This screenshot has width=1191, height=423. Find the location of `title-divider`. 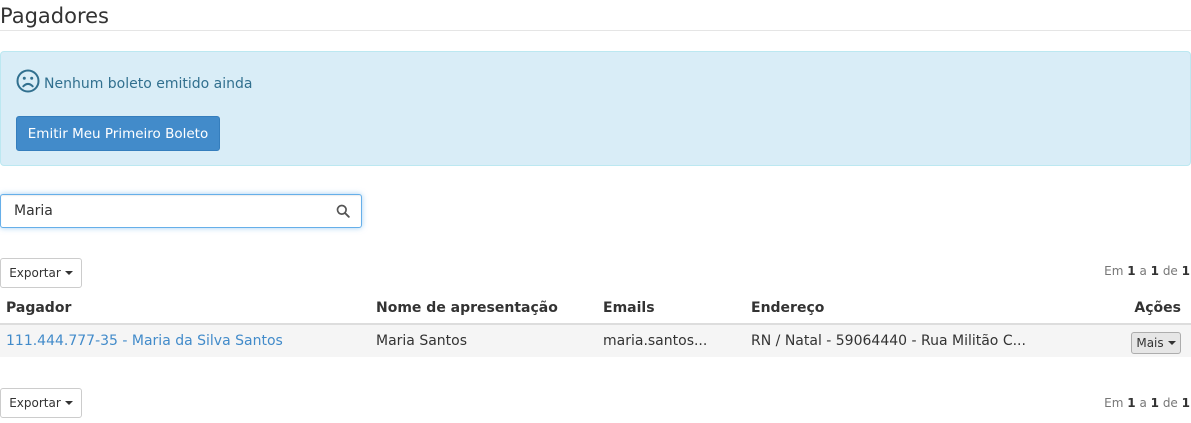

title-divider is located at coordinates (595, 30).